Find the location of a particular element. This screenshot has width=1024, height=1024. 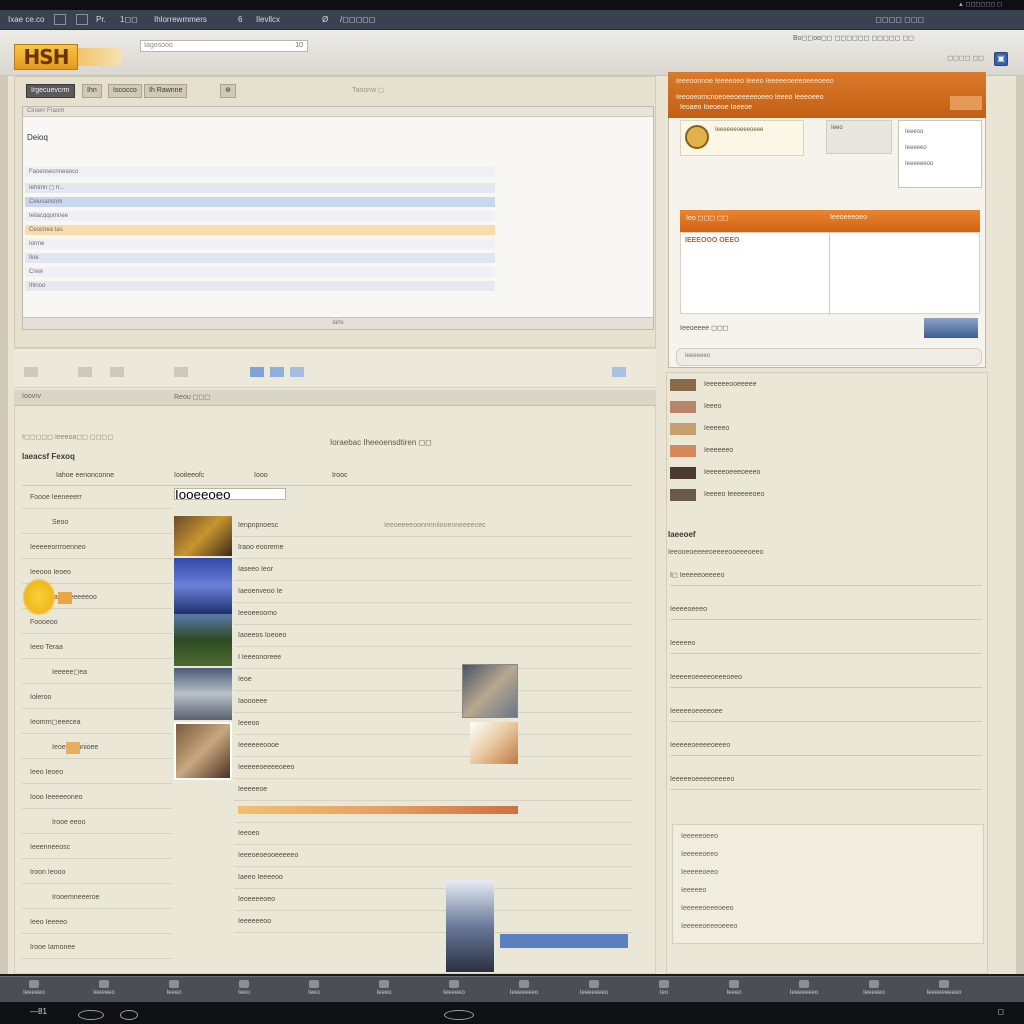

list-item: Ieeo Teraa is located at coordinates (97, 648).